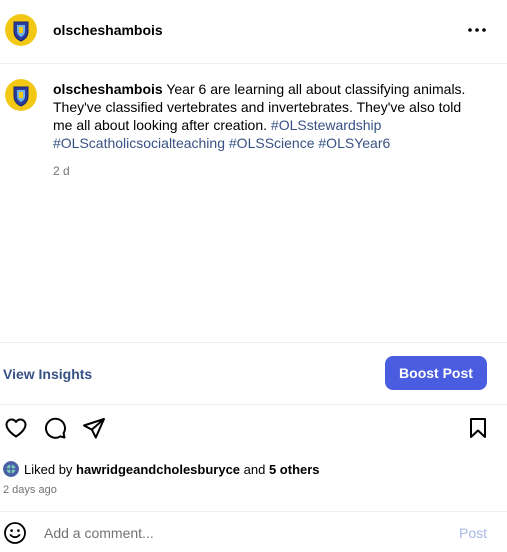 The width and height of the screenshot is (507, 552). I want to click on comment-icon, so click(55, 428).